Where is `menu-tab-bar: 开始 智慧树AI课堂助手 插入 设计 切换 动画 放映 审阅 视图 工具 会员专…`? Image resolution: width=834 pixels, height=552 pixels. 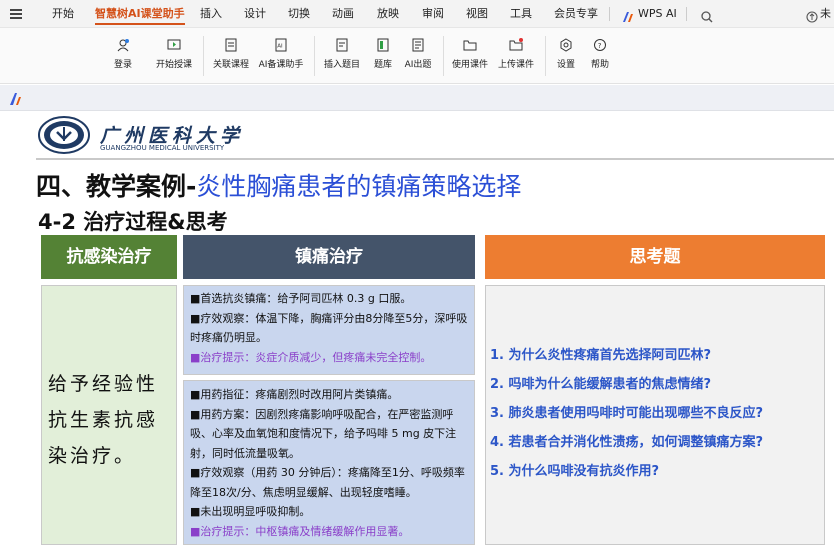
menu-tab-bar: 开始 智慧树AI课堂助手 插入 设计 切换 动画 放映 审阅 视图 工具 会员专… is located at coordinates (417, 14).